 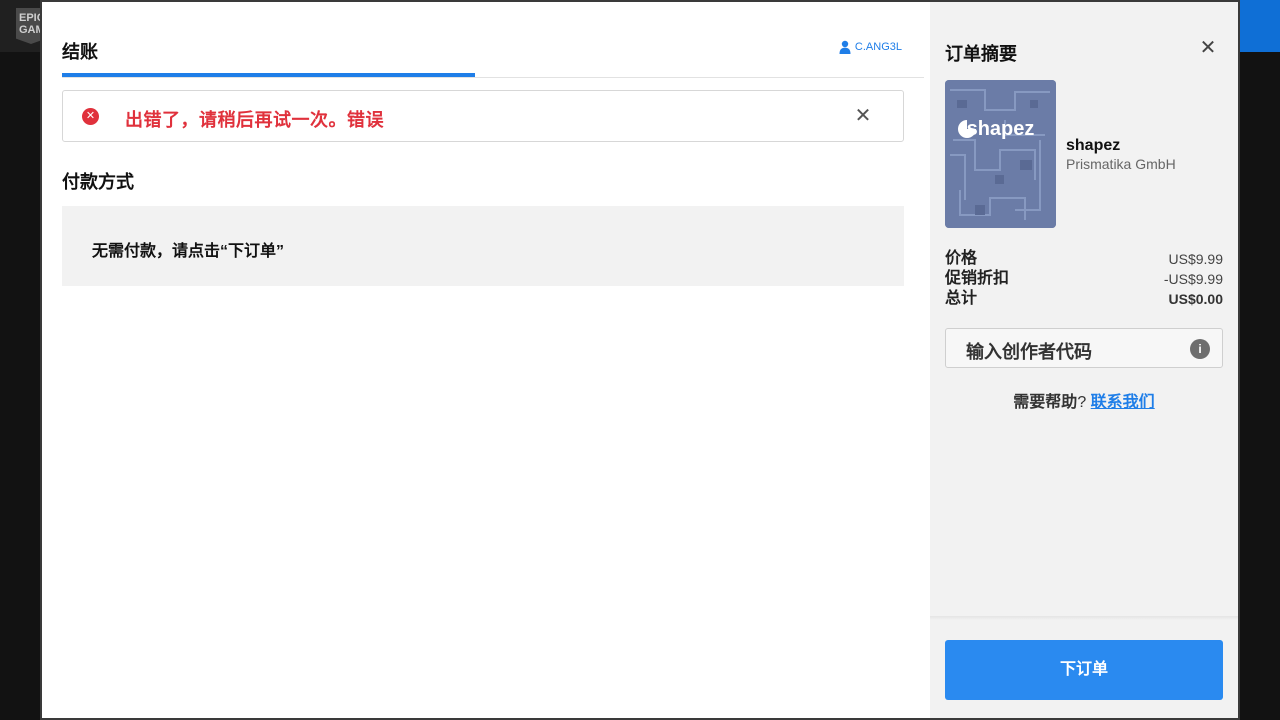 What do you see at coordinates (1084, 299) in the screenshot?
I see `price-row-total: 总计 US$0.00` at bounding box center [1084, 299].